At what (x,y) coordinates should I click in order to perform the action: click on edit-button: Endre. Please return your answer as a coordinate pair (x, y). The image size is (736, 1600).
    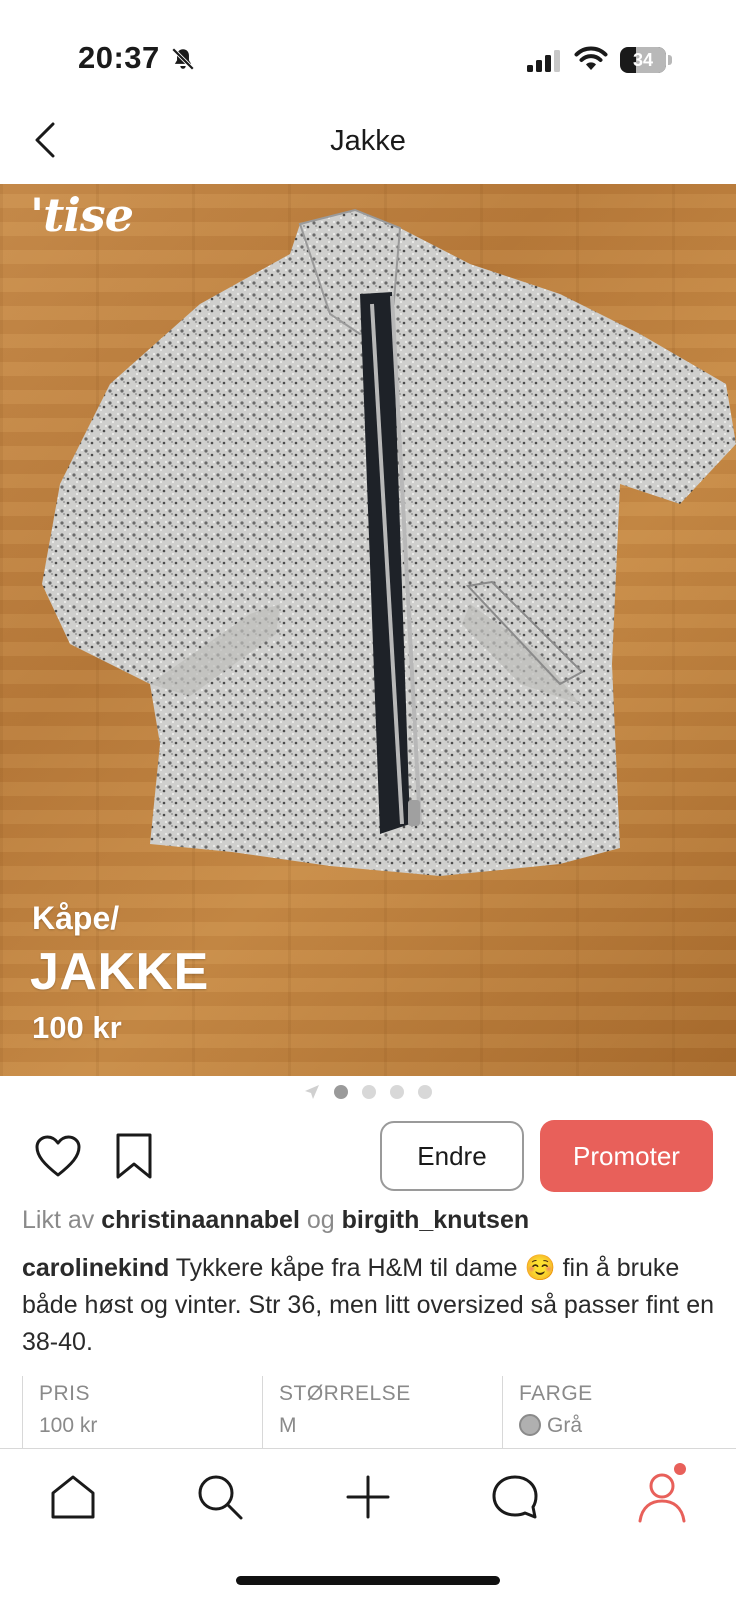
    Looking at the image, I should click on (452, 1156).